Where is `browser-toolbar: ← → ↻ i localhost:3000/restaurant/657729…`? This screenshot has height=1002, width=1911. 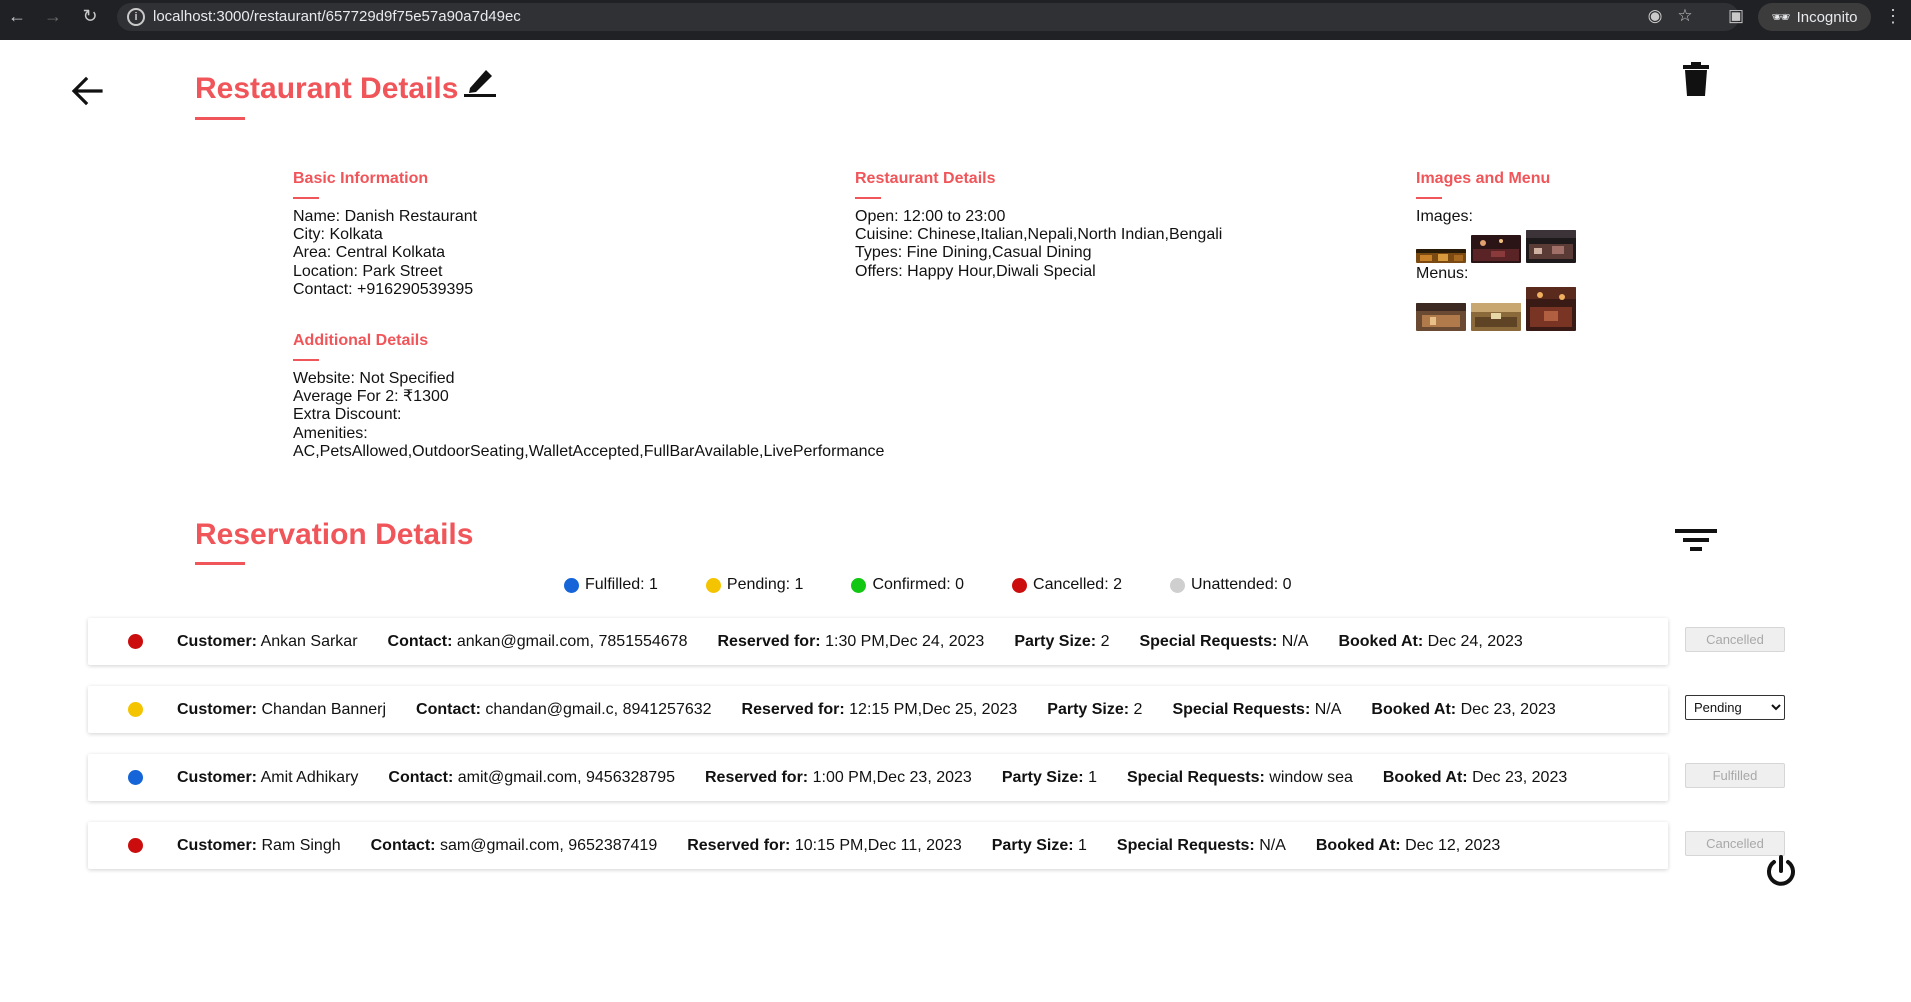 browser-toolbar: ← → ↻ i localhost:3000/restaurant/657729… is located at coordinates (955, 20).